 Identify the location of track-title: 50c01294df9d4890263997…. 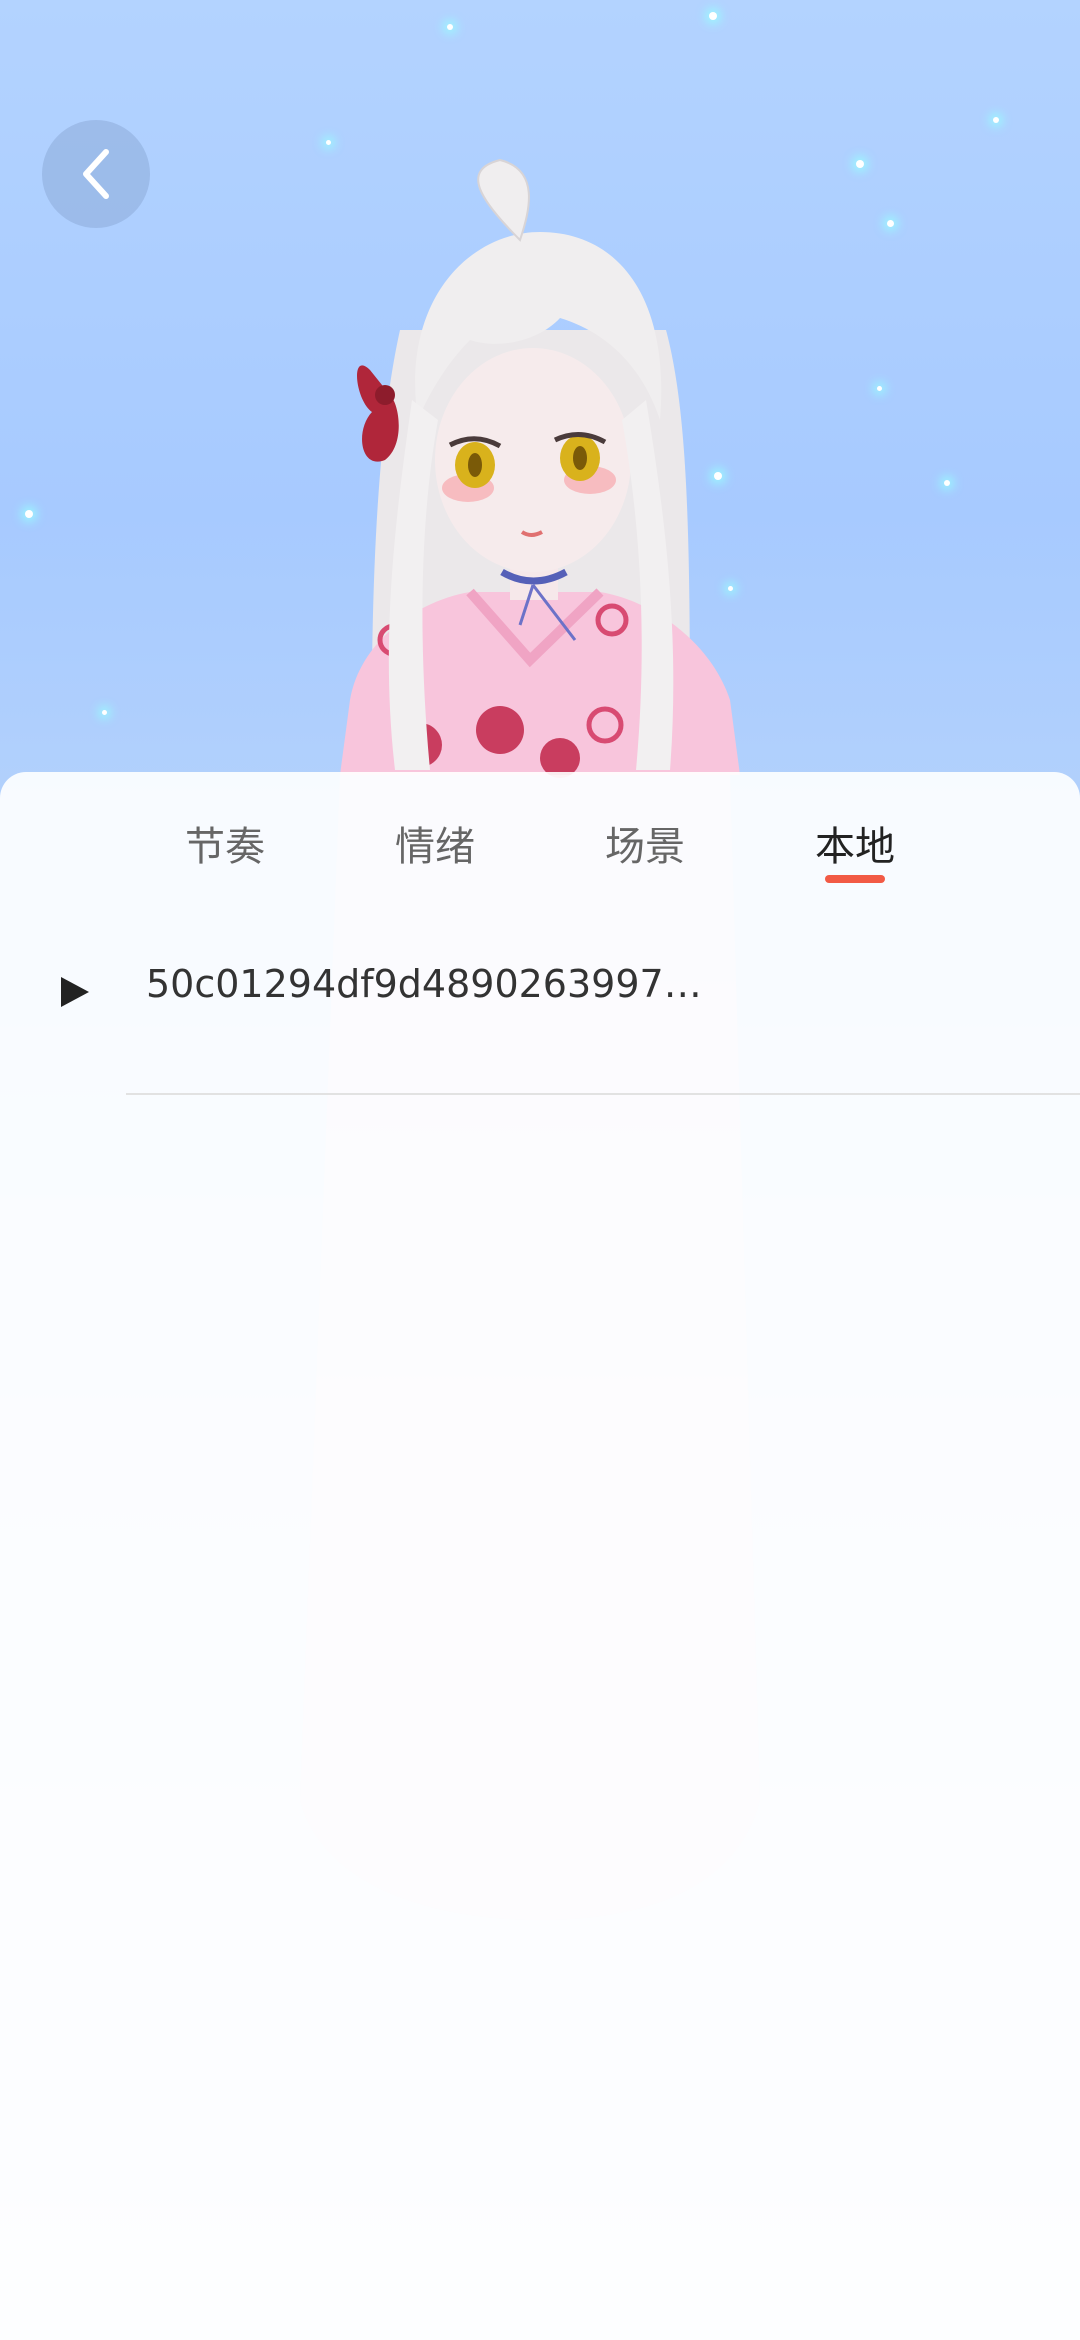
(424, 984).